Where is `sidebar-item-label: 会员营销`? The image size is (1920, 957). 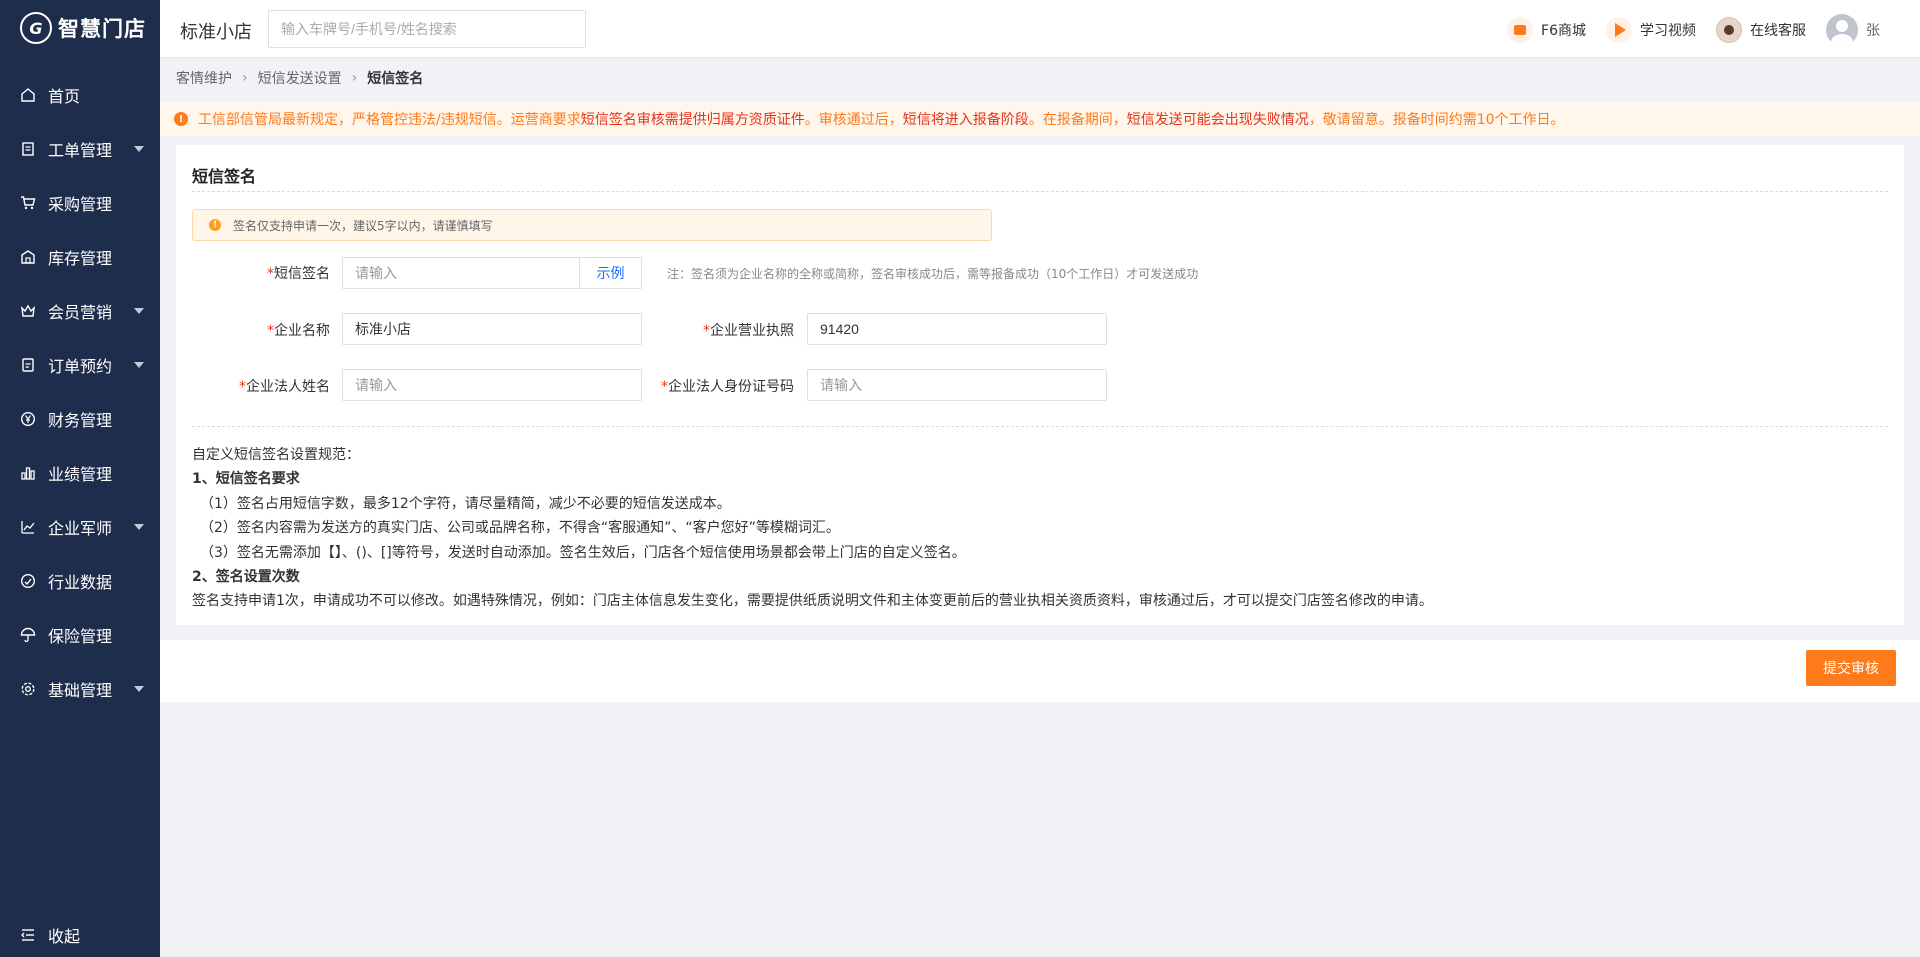 sidebar-item-label: 会员营销 is located at coordinates (80, 312).